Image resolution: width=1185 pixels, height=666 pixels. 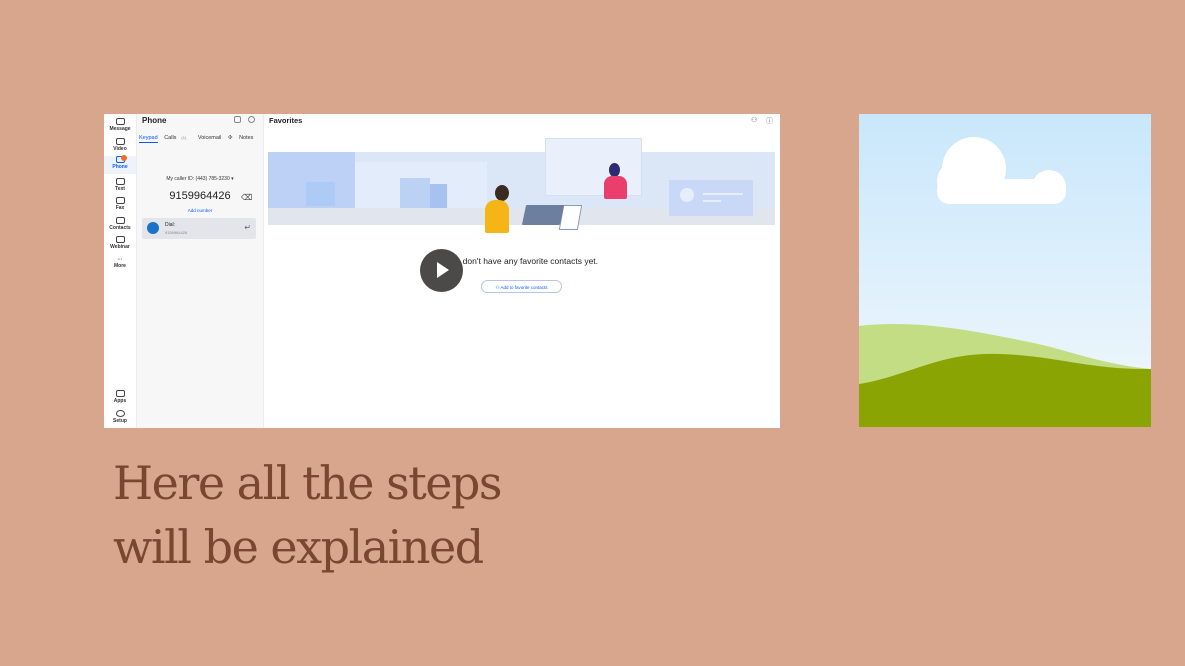 What do you see at coordinates (246, 197) in the screenshot?
I see `backspace-icon: ⌫` at bounding box center [246, 197].